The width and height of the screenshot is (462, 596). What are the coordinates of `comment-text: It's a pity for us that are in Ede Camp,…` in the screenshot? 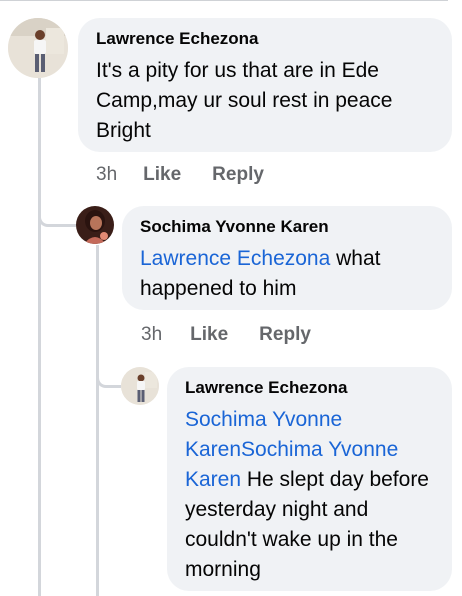 It's located at (244, 100).